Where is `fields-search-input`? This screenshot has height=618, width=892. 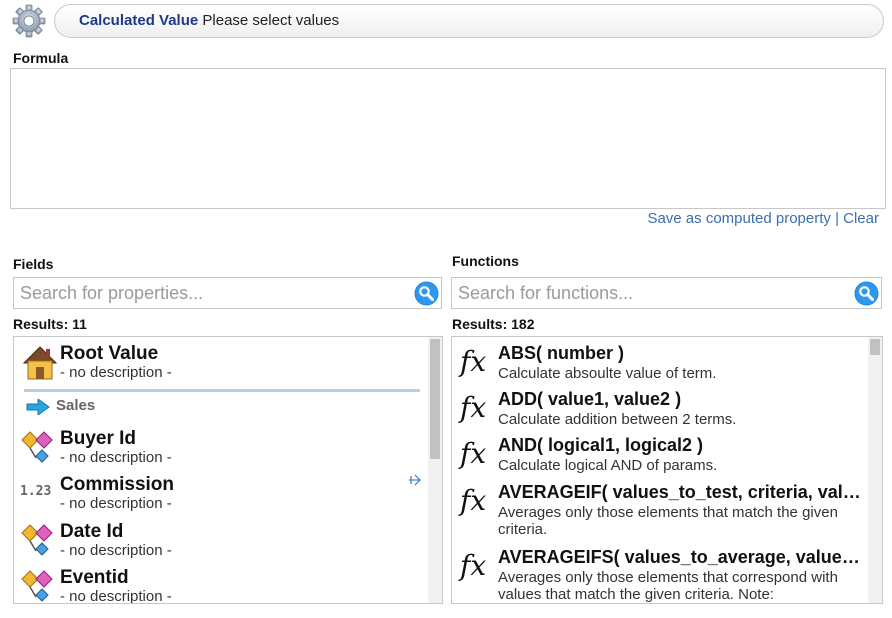
fields-search-input is located at coordinates (227, 293).